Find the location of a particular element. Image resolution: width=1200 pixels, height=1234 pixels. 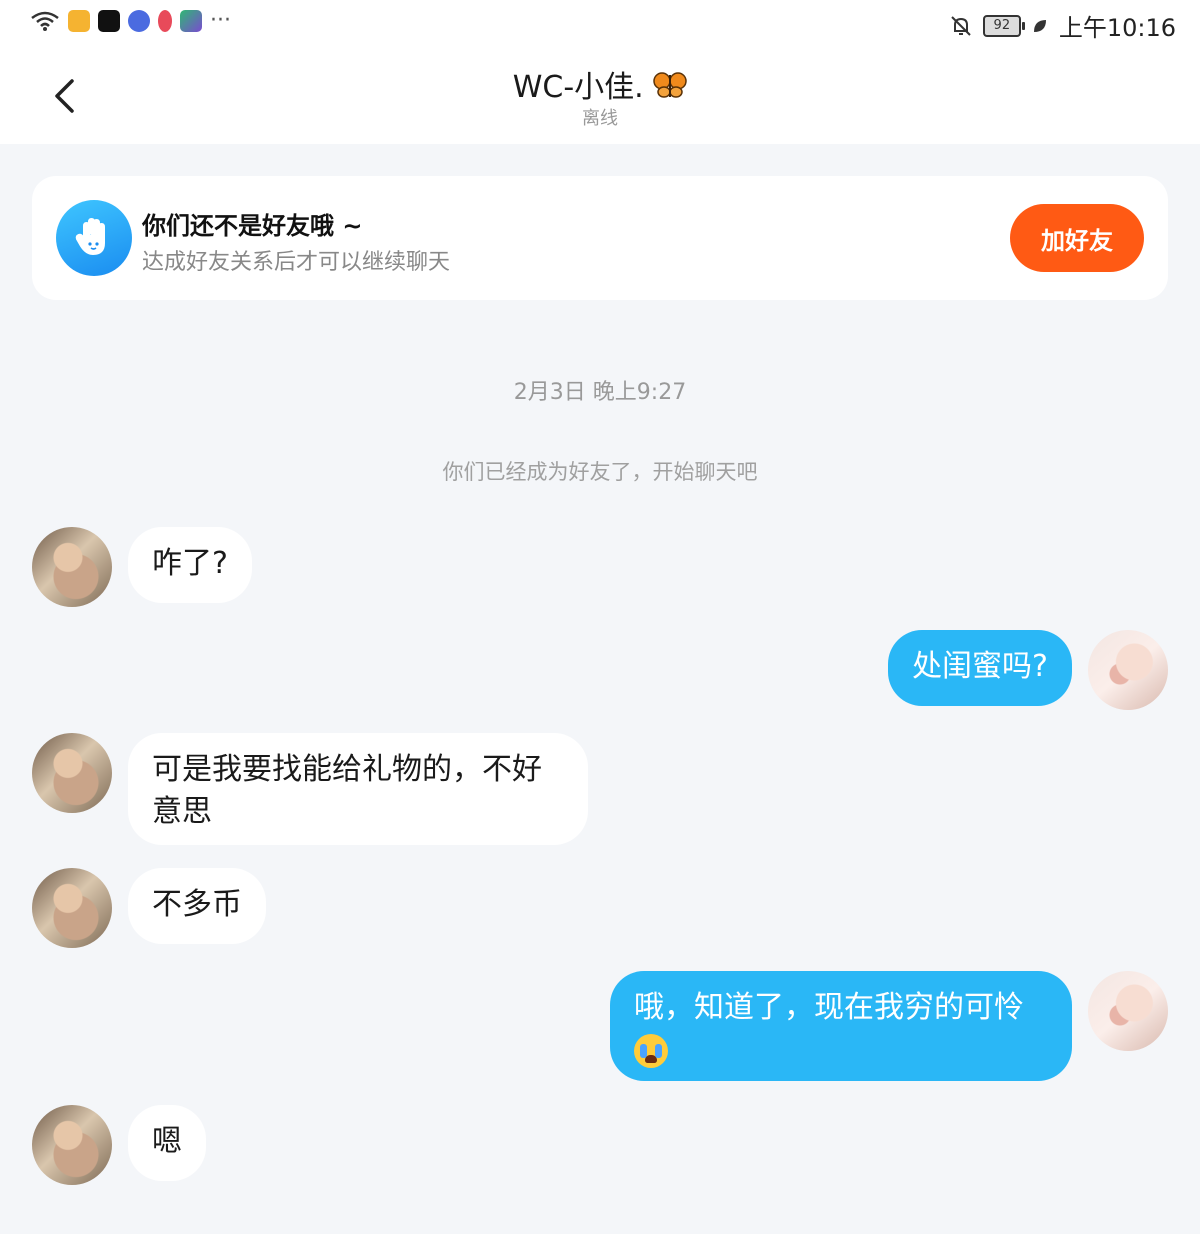

top-bar: ··· 92 上午10:16 WC-小佳. 离线 is located at coordinates (600, 72).